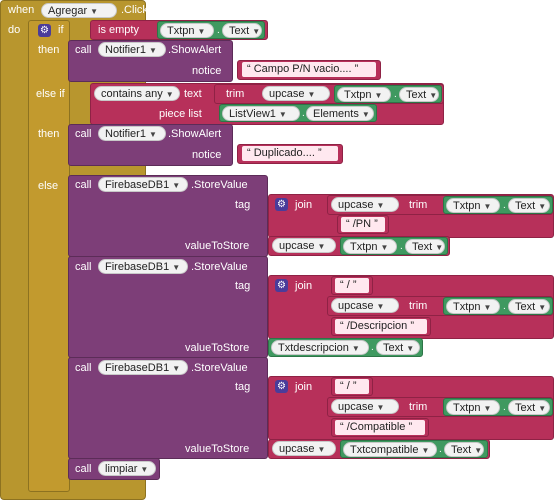 Image resolution: width=555 pixels, height=500 pixels. What do you see at coordinates (529, 306) in the screenshot?
I see `text-property-dropdown-5: Text ▼` at bounding box center [529, 306].